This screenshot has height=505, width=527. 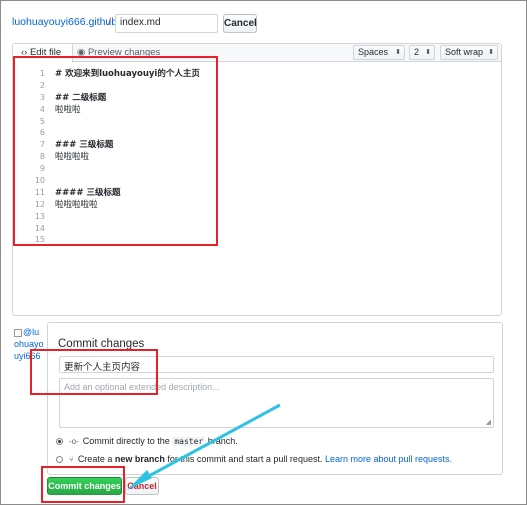 What do you see at coordinates (373, 52) in the screenshot?
I see `indent-mode-value: Spaces` at bounding box center [373, 52].